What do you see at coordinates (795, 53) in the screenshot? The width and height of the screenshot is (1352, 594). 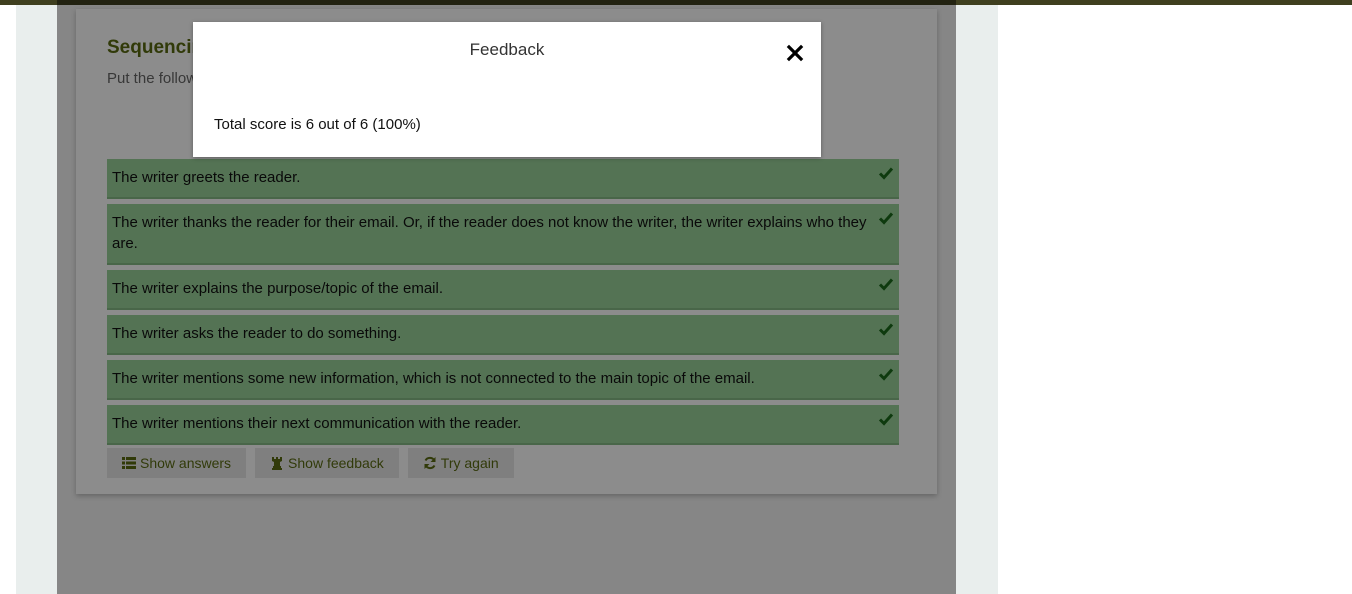 I see `close-icon` at bounding box center [795, 53].